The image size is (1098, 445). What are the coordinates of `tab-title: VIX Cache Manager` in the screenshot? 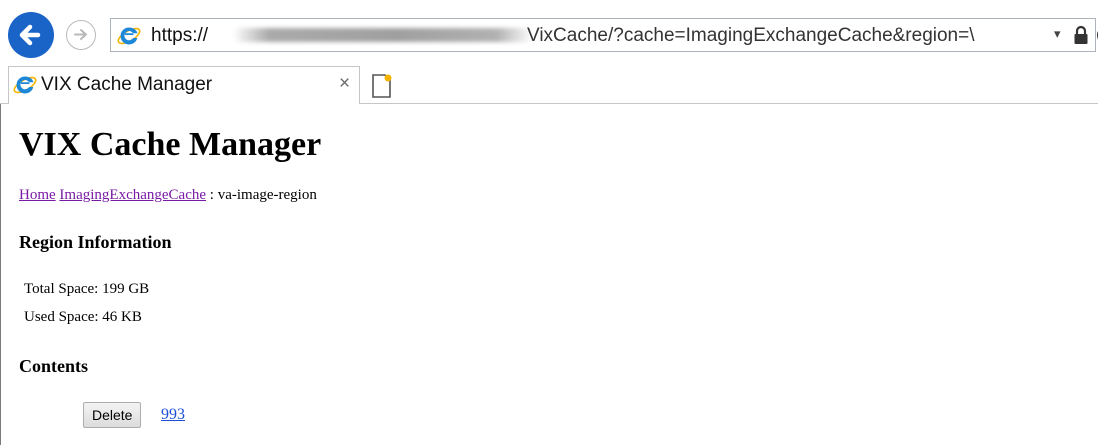 It's located at (127, 84).